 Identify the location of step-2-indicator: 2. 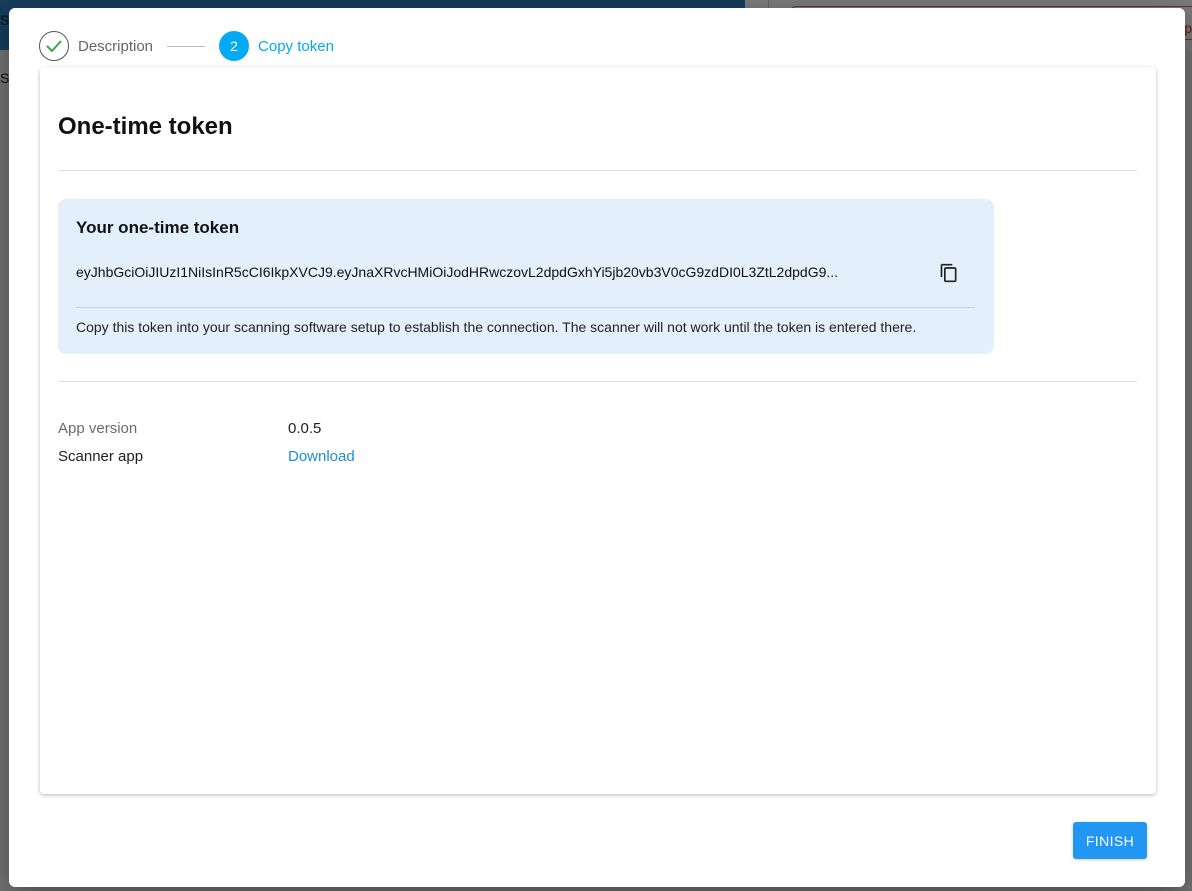
(234, 46).